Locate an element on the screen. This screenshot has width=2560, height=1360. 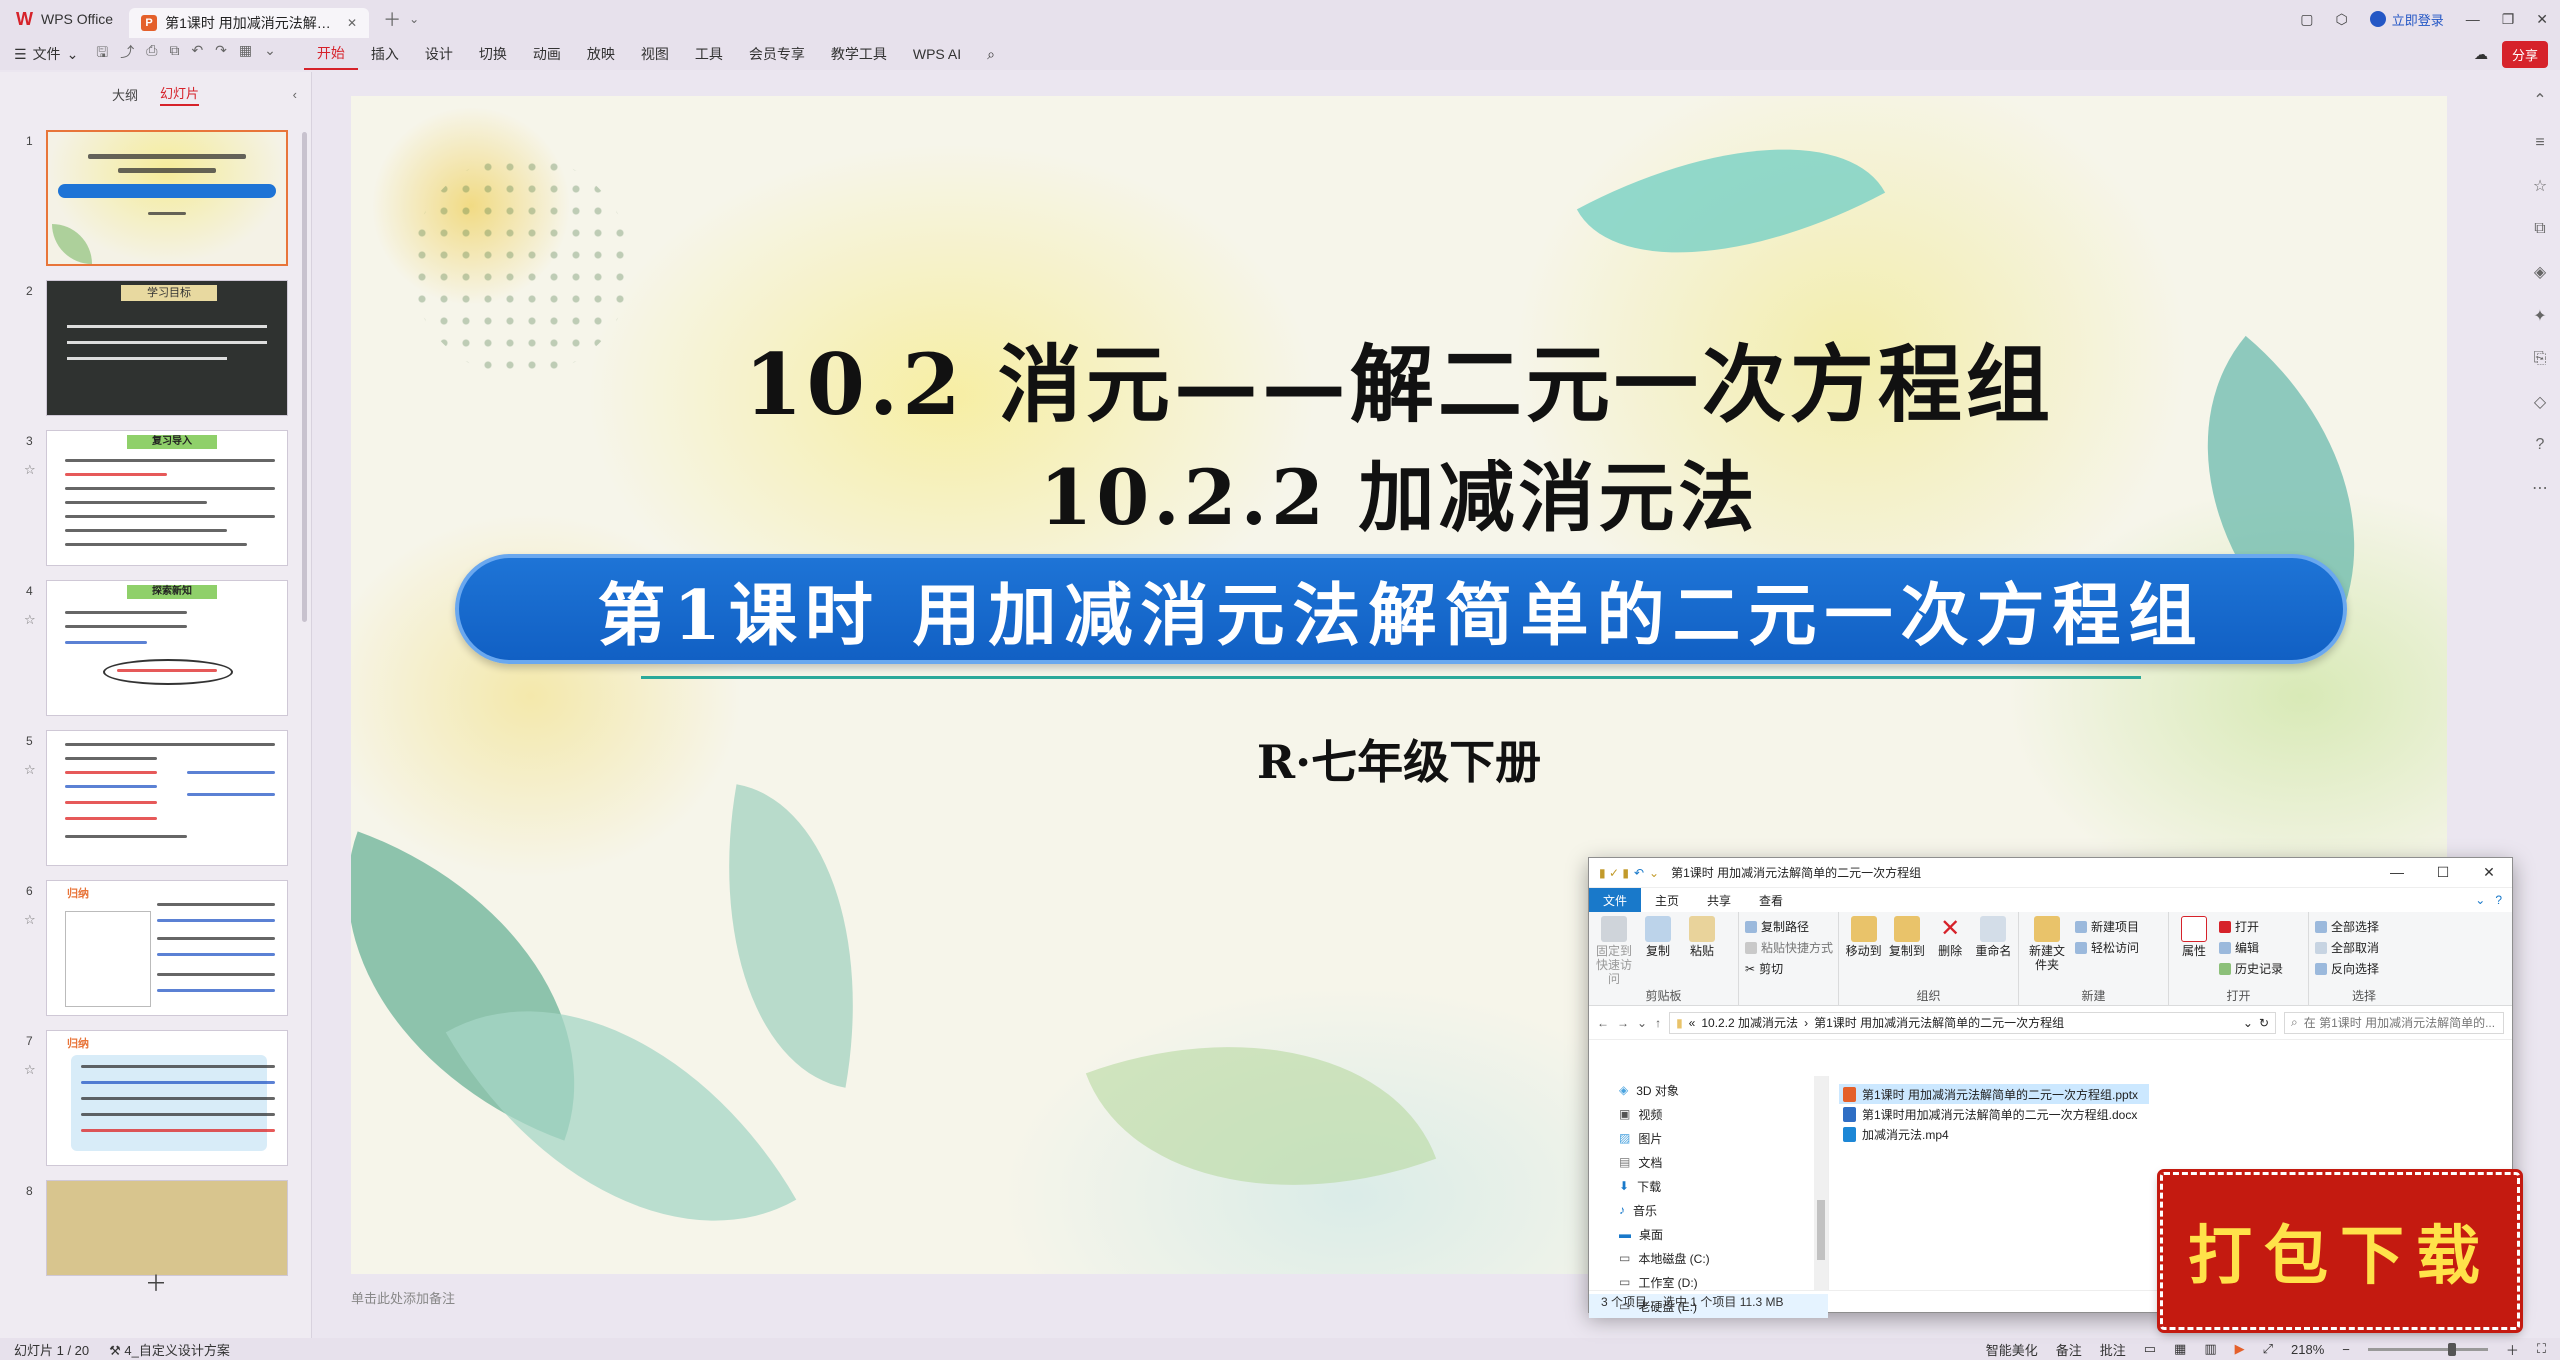
tab-member: 会员专享 is located at coordinates (777, 54).